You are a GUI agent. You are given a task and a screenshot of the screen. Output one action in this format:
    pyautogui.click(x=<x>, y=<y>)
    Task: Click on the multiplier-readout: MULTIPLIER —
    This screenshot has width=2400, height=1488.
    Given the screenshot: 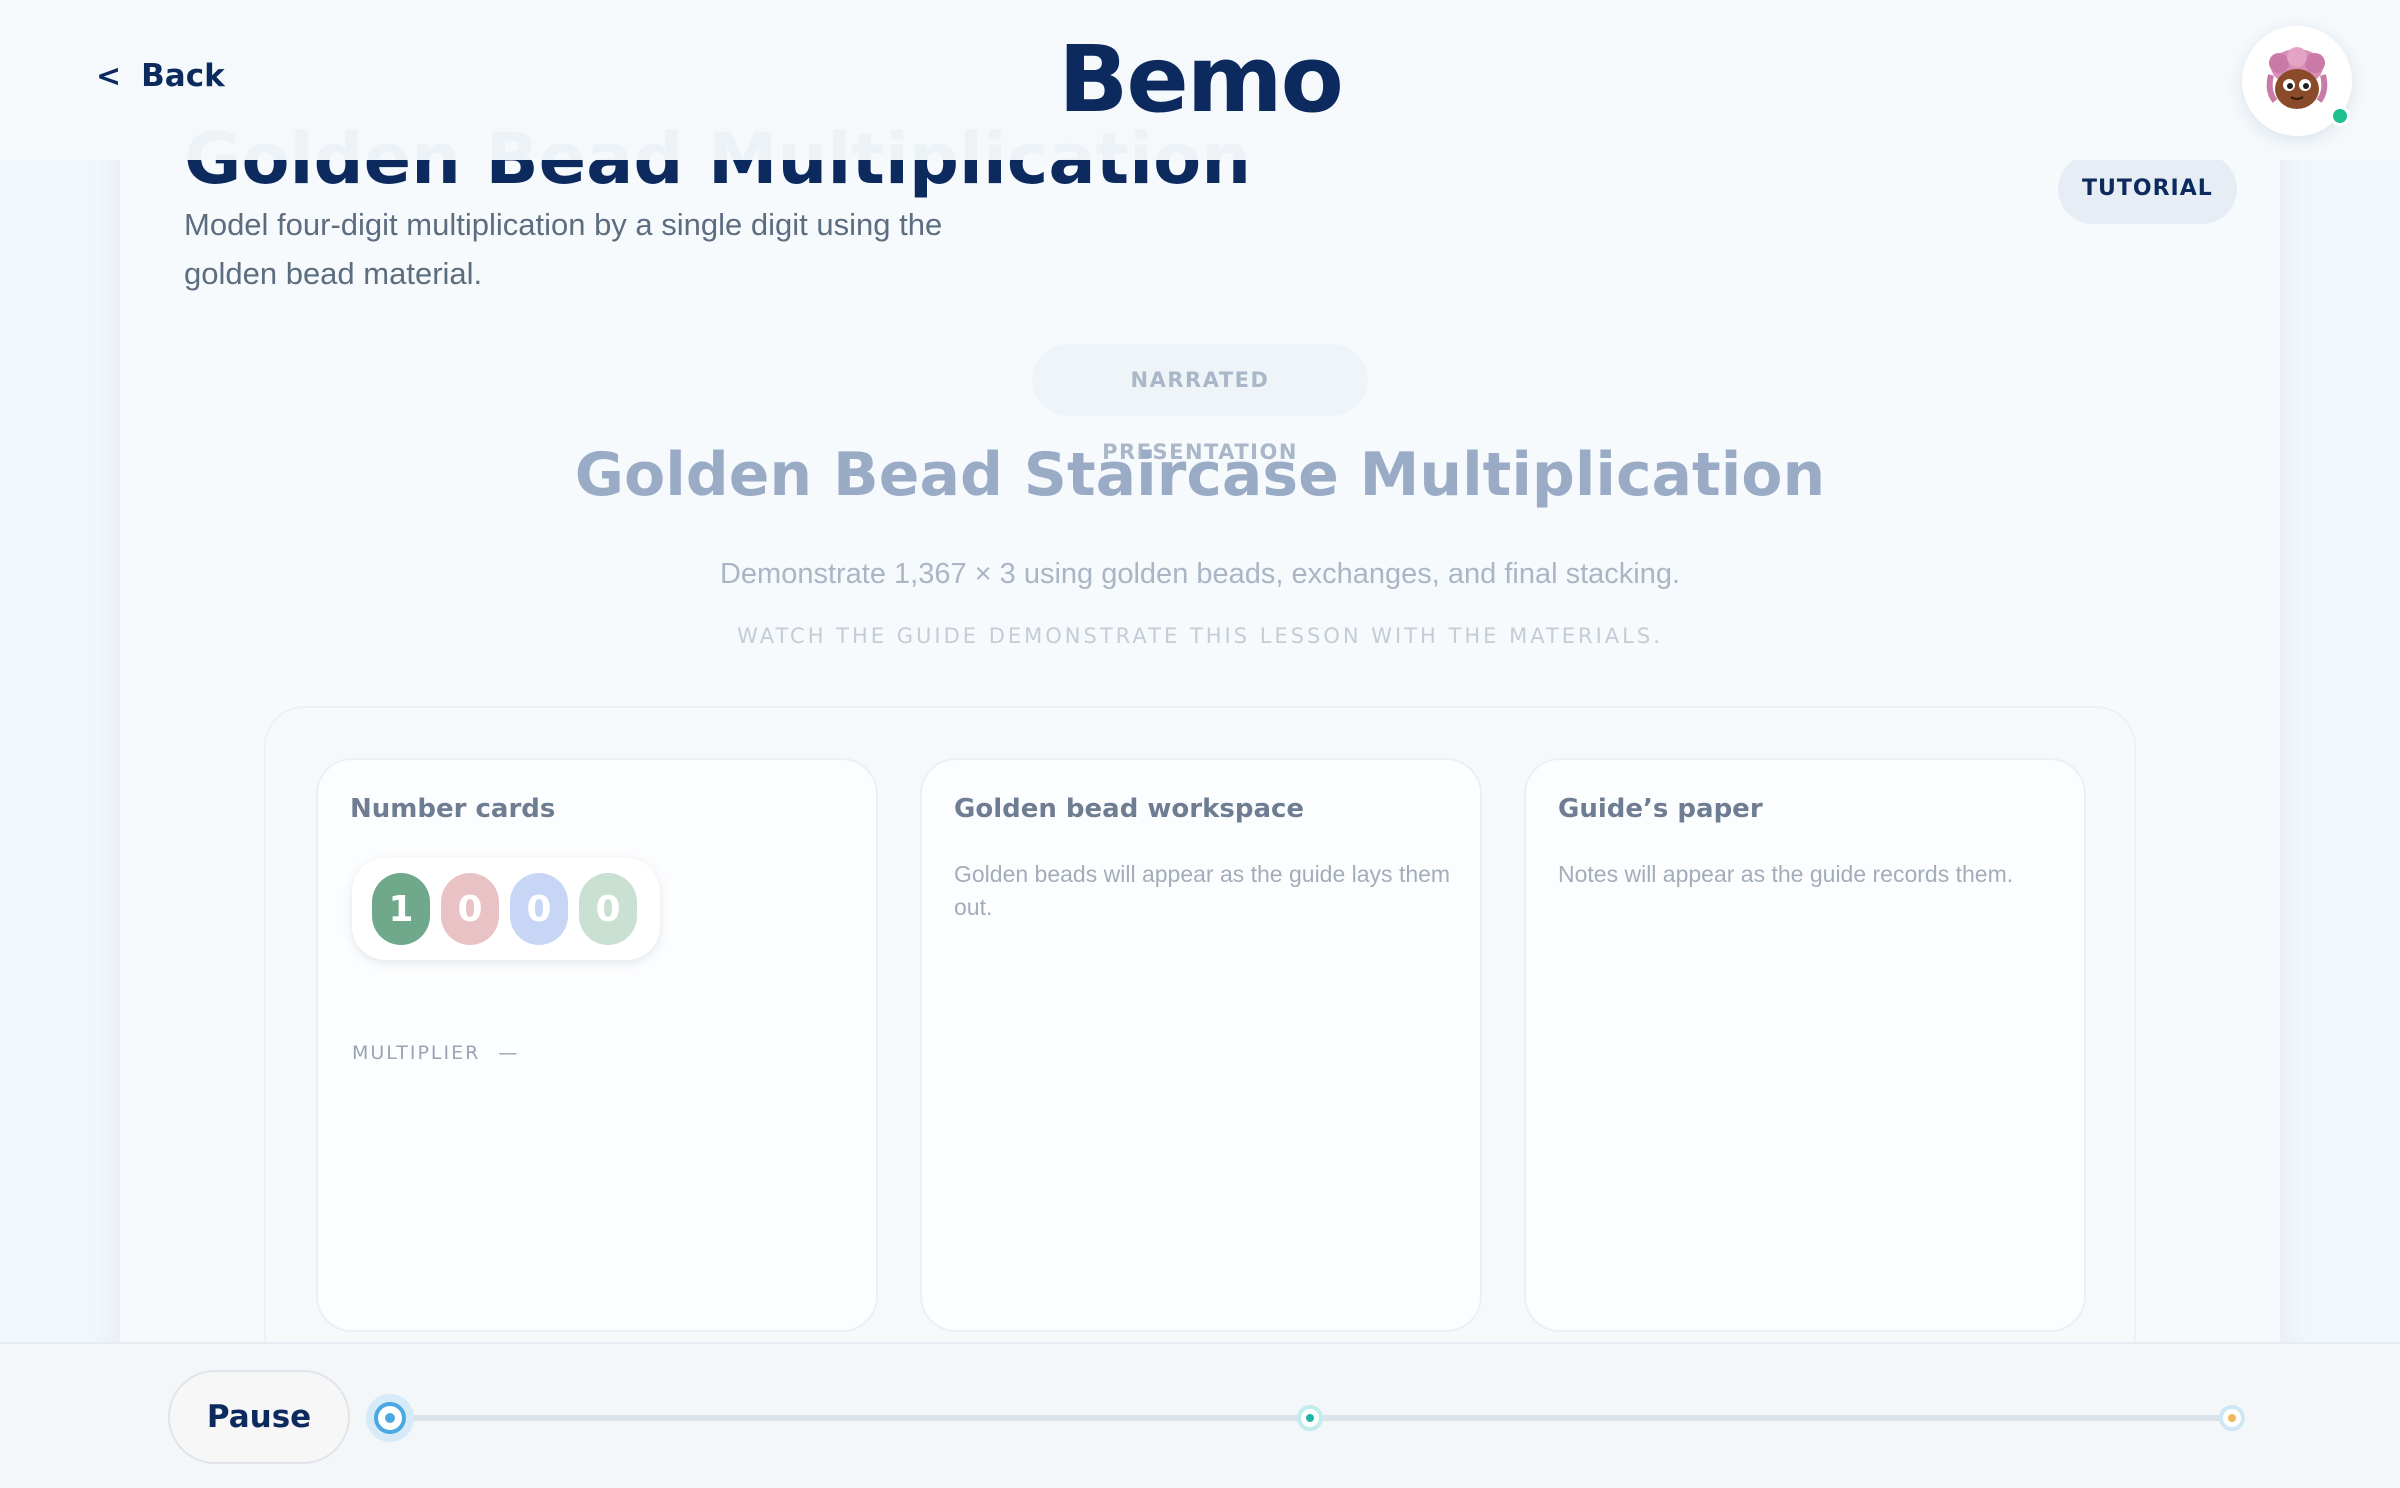 What is the action you would take?
    pyautogui.click(x=435, y=1053)
    